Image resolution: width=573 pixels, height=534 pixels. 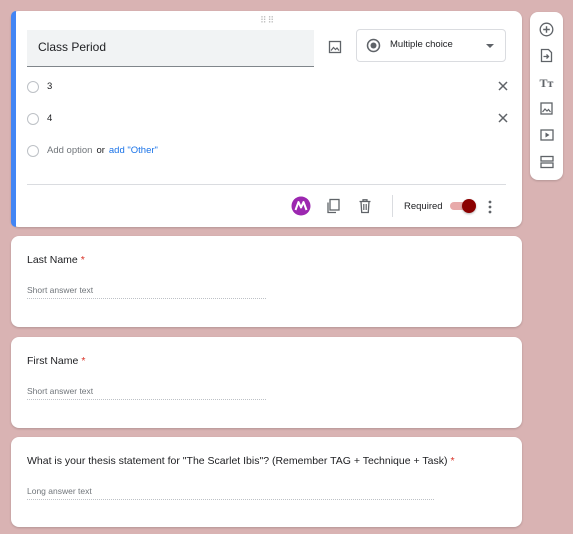 What do you see at coordinates (269, 152) in the screenshot?
I see `add-option-row: Add option or add "Other"` at bounding box center [269, 152].